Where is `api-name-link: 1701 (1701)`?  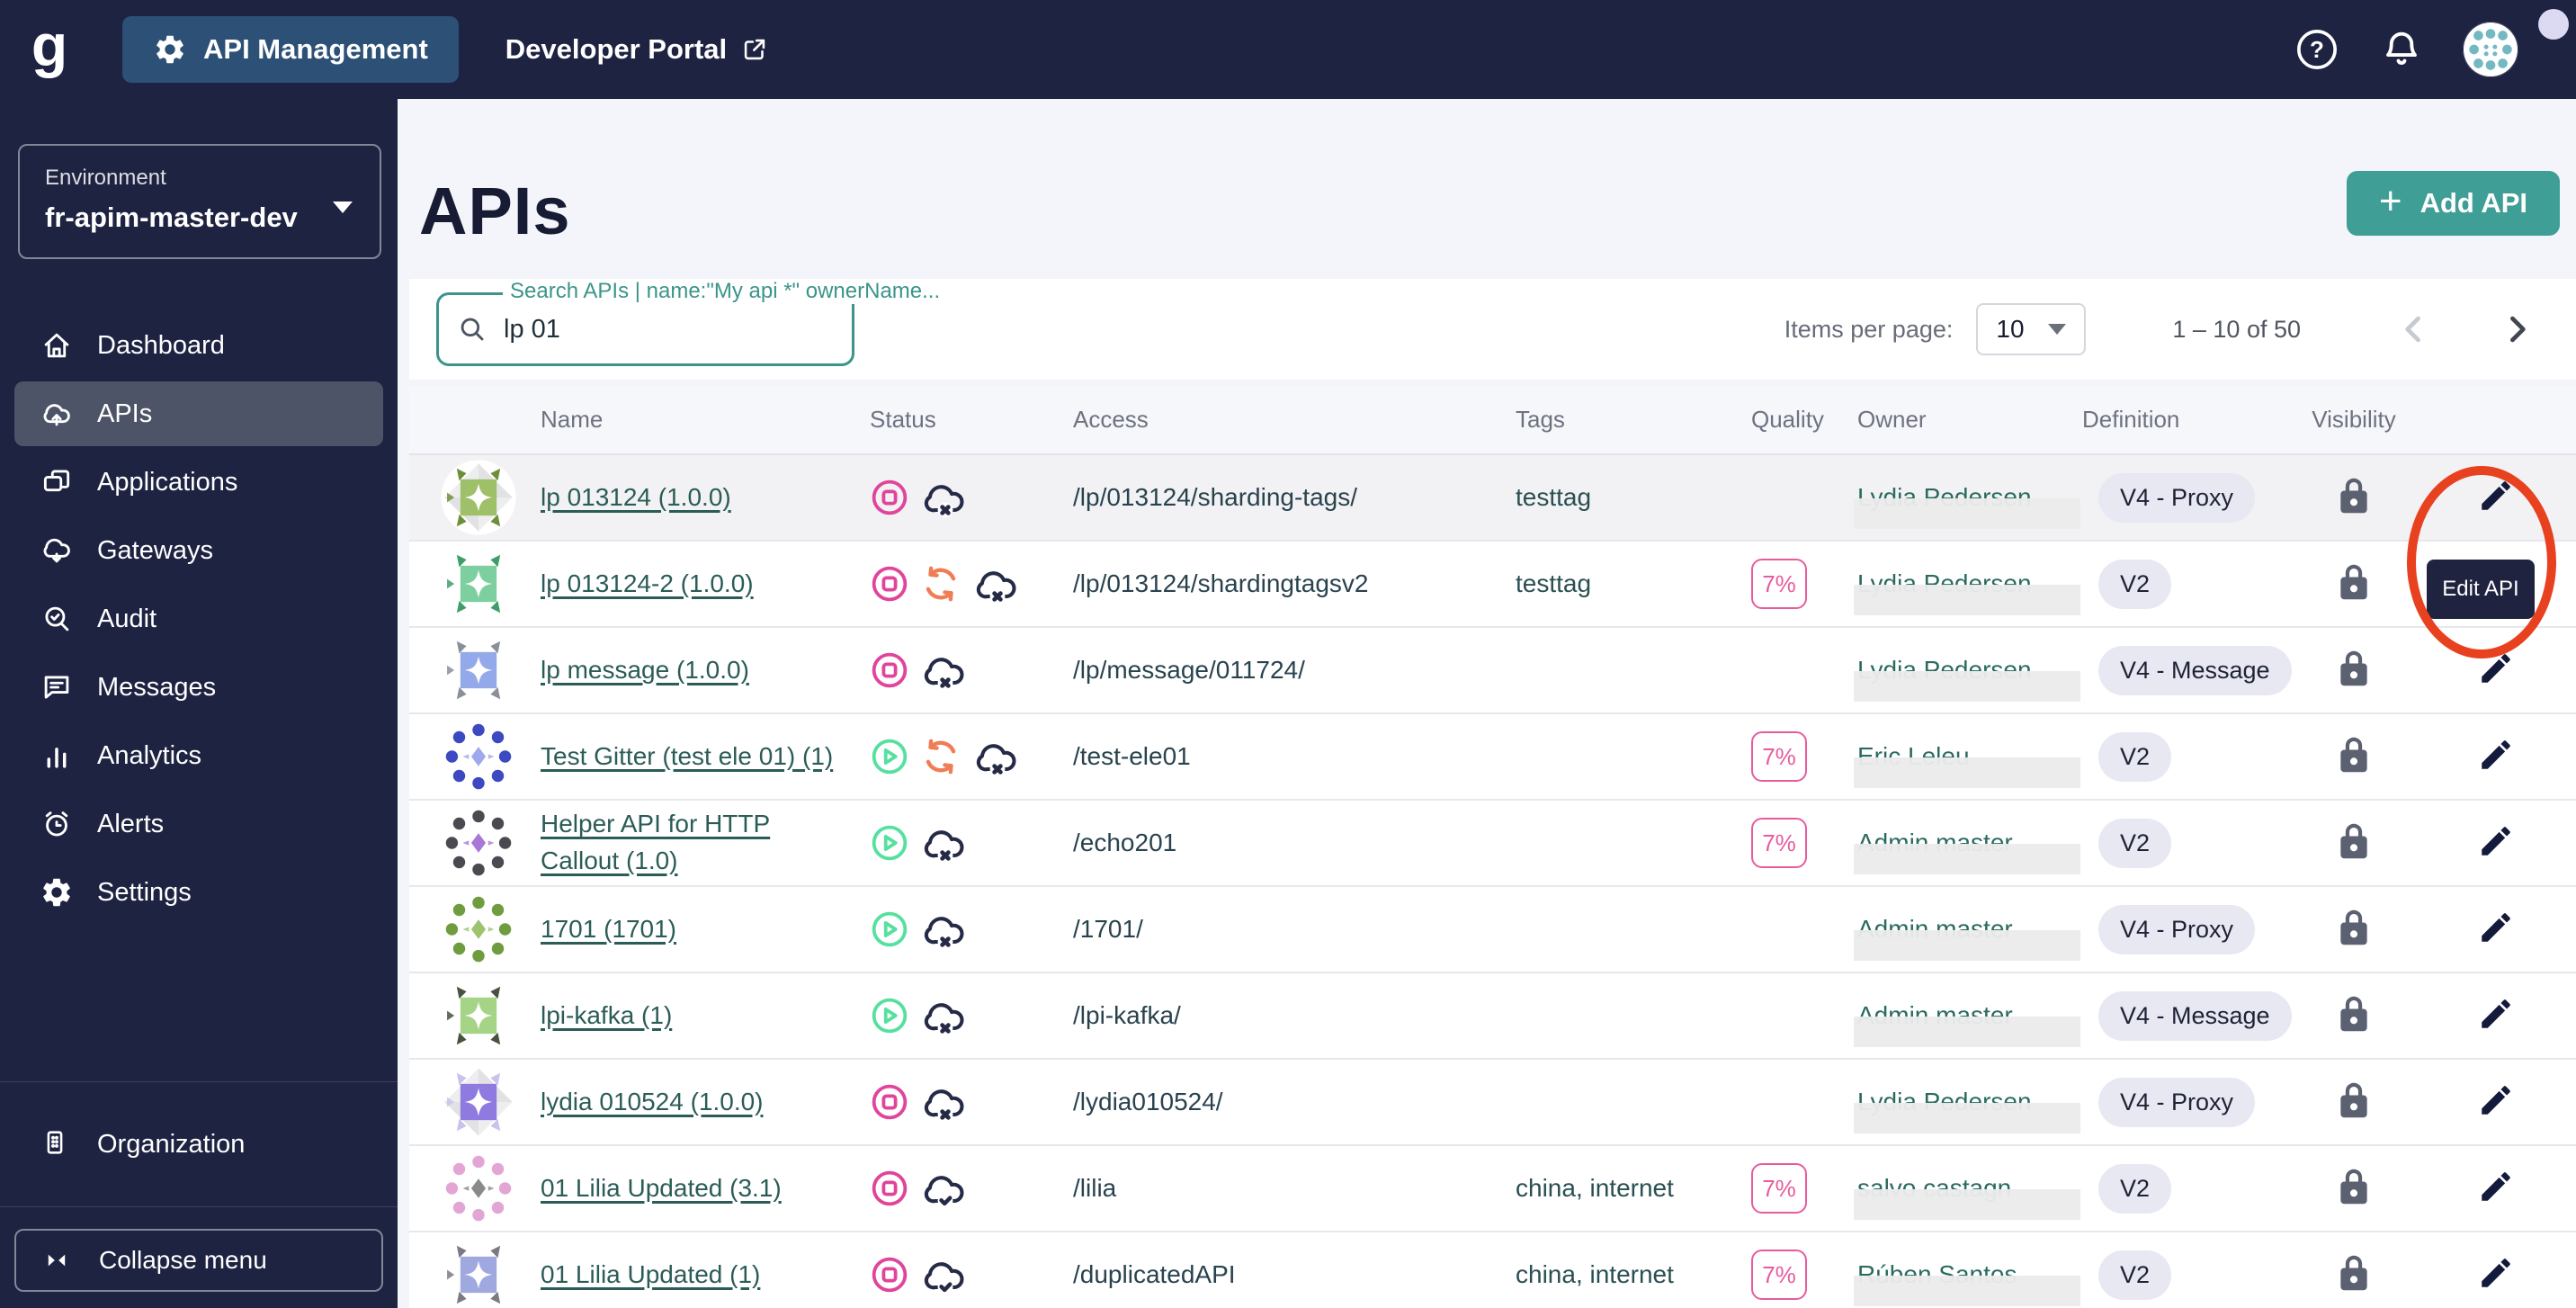 api-name-link: 1701 (1701) is located at coordinates (617, 929).